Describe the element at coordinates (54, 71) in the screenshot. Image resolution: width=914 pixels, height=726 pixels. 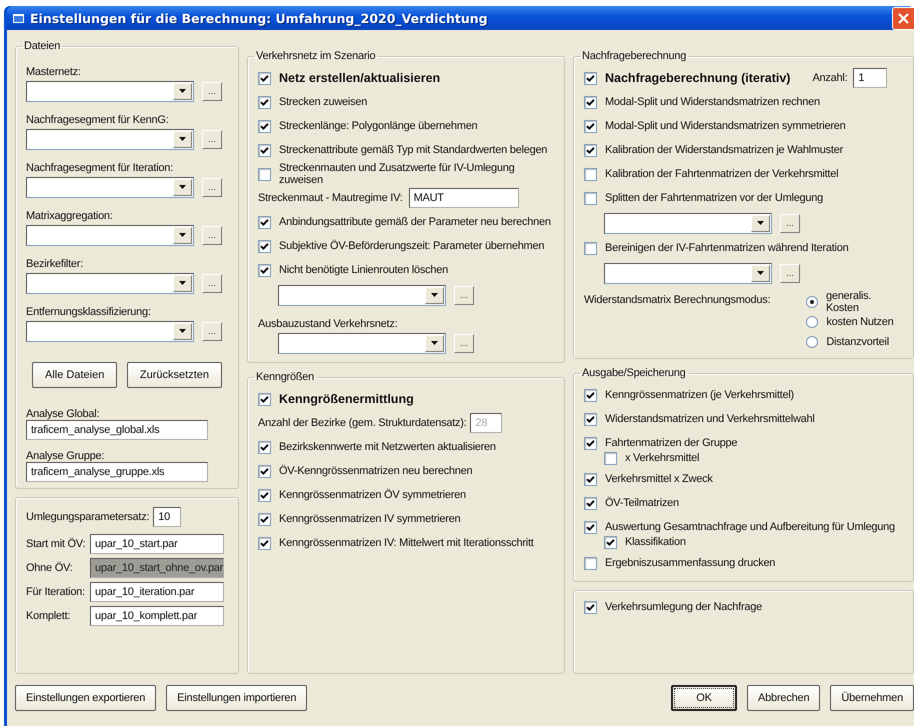
I see `field-label: Masternetz:` at that location.